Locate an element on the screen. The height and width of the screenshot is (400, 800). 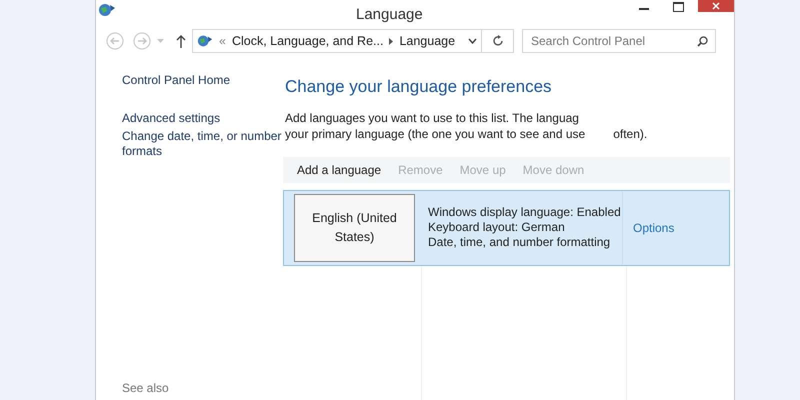
maximize-icon is located at coordinates (678, 7).